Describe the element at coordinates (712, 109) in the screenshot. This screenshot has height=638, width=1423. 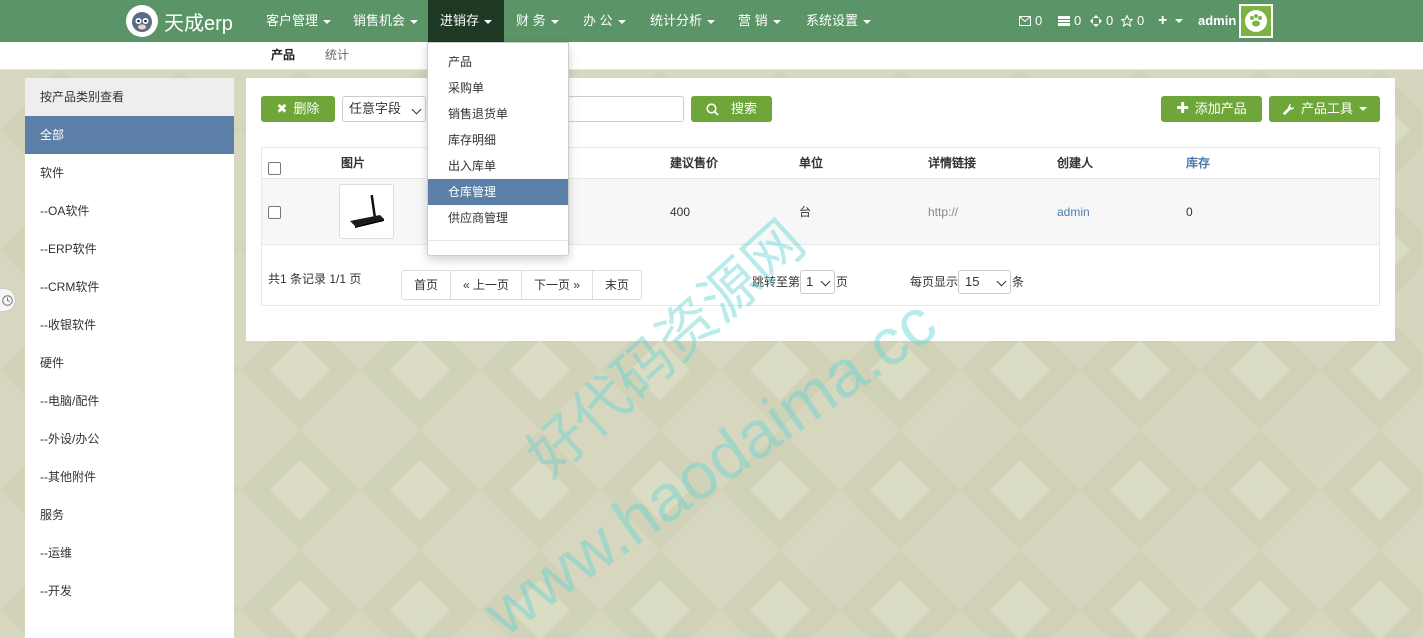
I see `search-icon` at that location.